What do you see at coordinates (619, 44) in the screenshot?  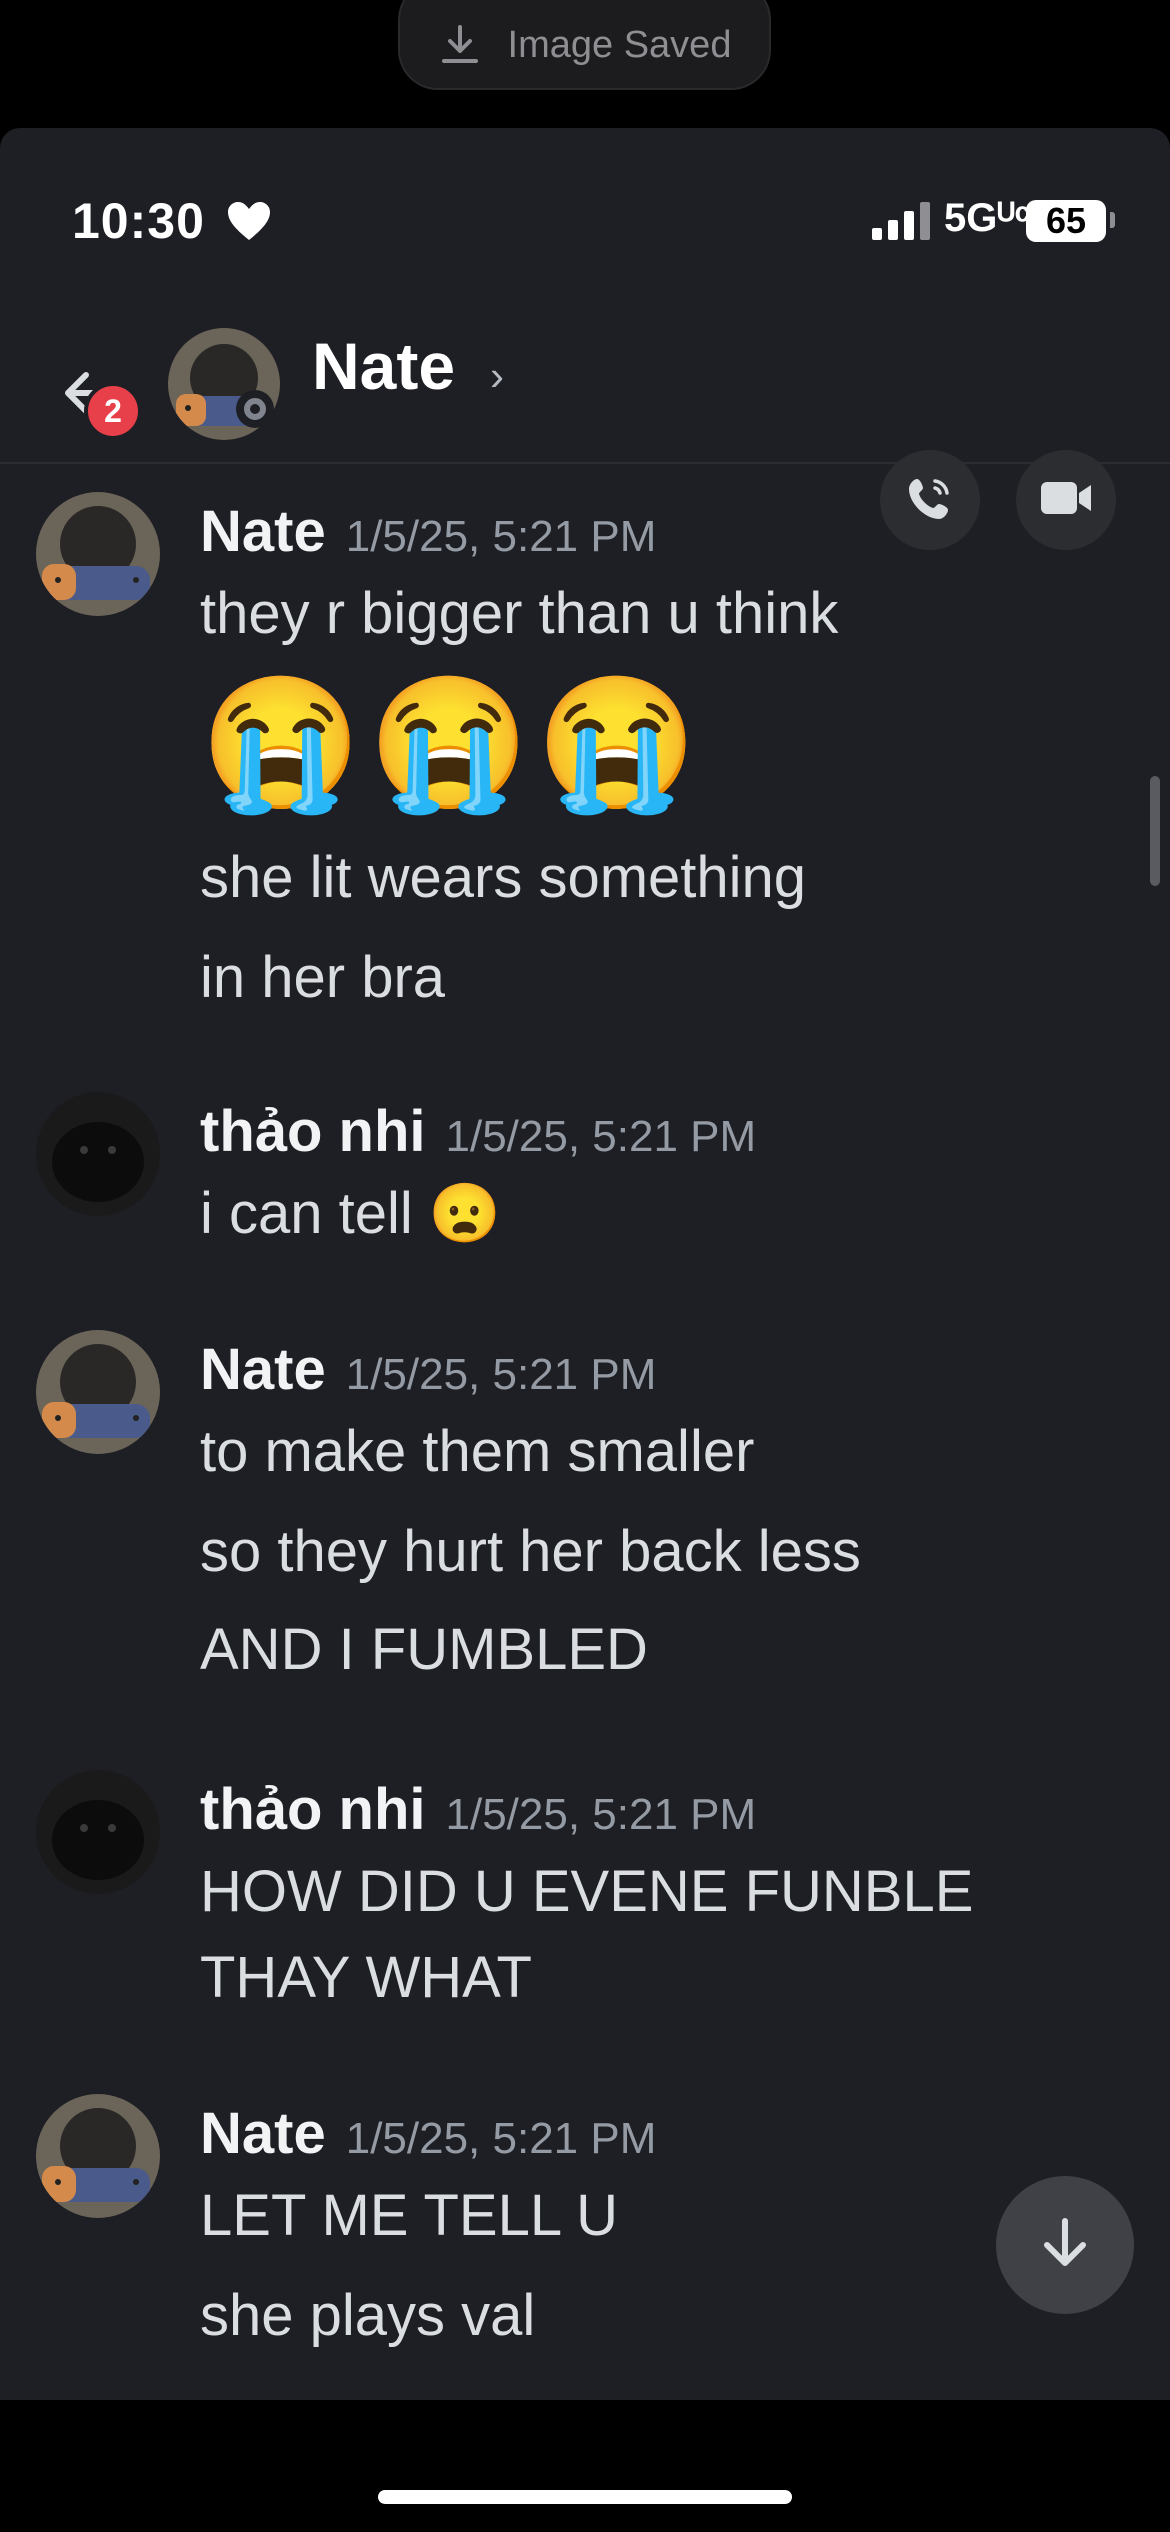 I see `toast-label: Image Saved` at bounding box center [619, 44].